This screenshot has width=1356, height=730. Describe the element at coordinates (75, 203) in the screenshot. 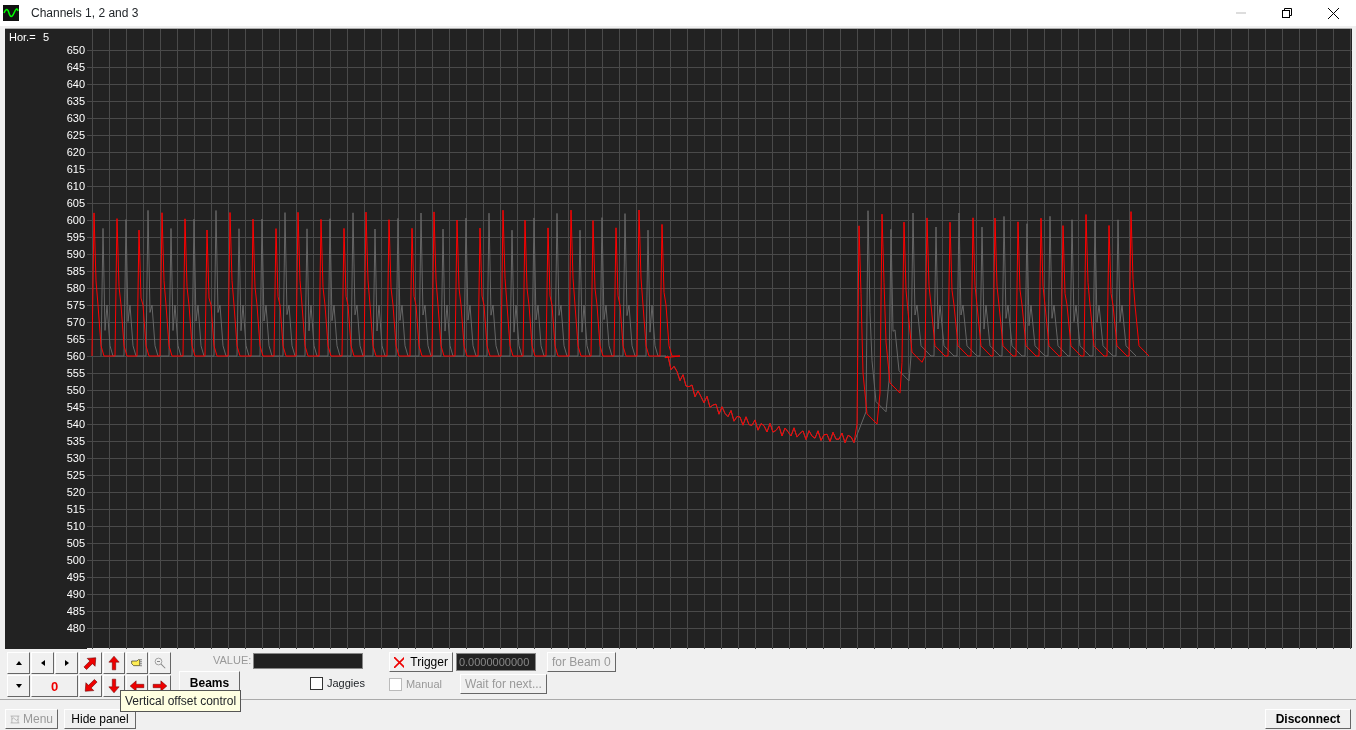

I see `y-axis-label: 605` at that location.